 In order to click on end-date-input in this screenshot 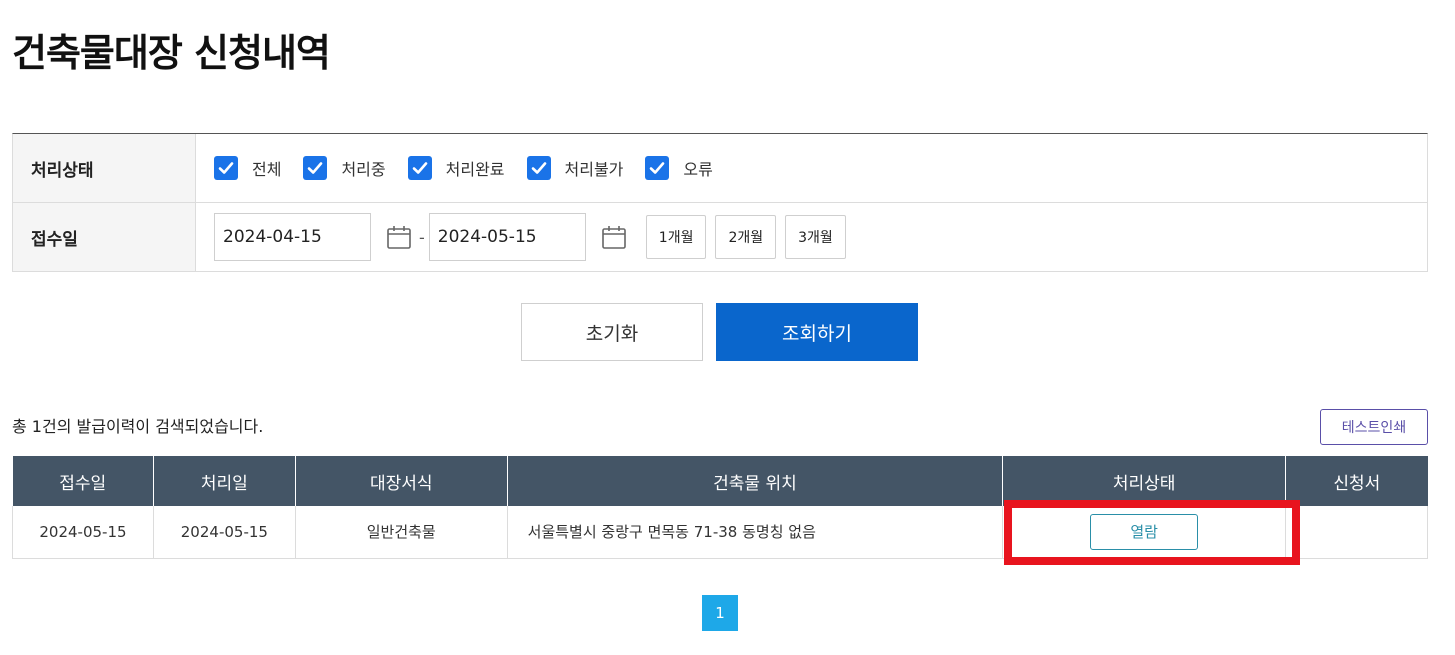, I will do `click(507, 237)`.